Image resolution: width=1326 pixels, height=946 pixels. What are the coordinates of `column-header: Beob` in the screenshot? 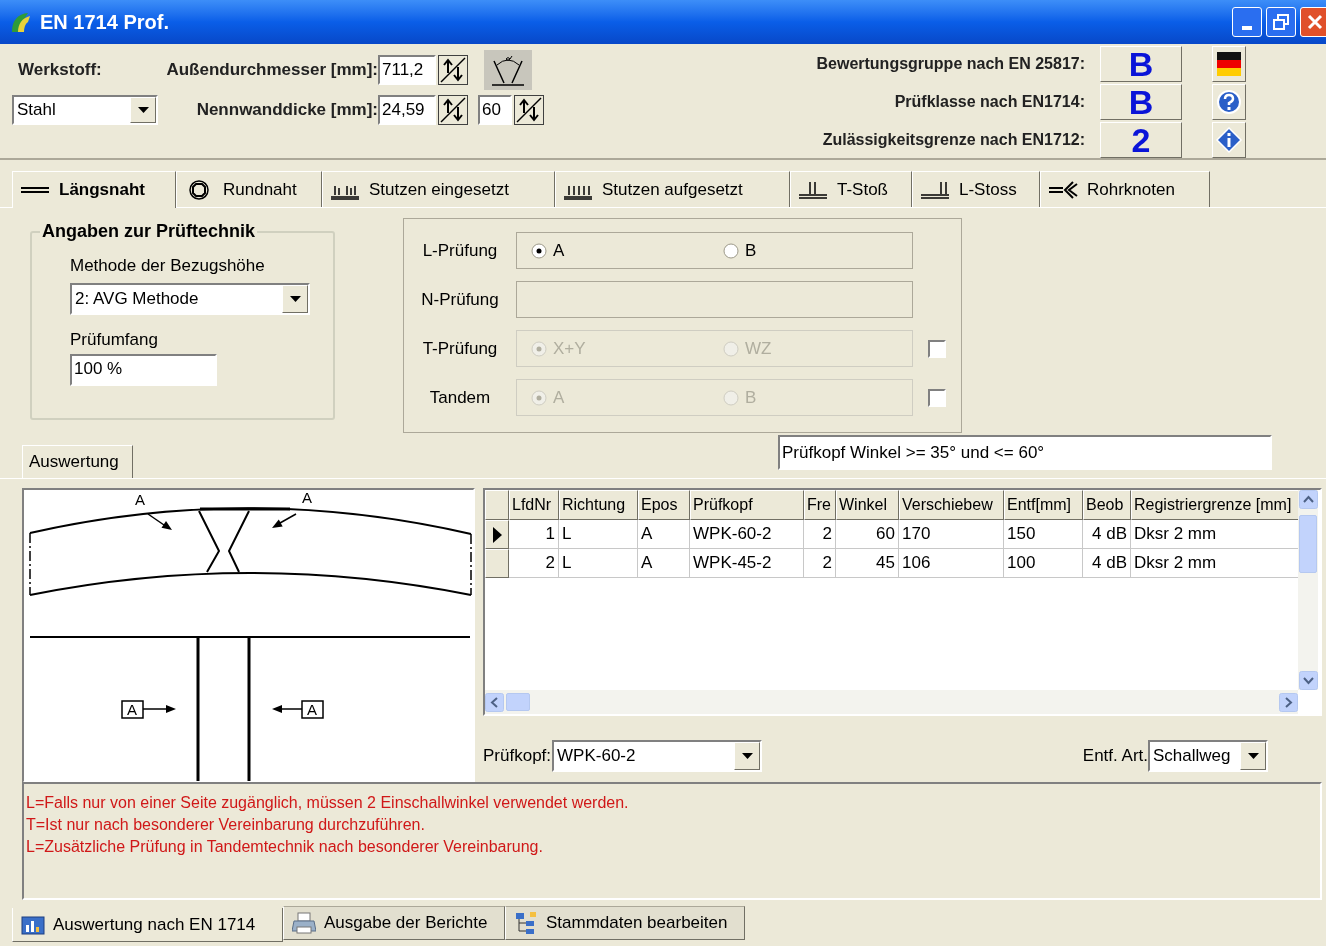 It's located at (1107, 505).